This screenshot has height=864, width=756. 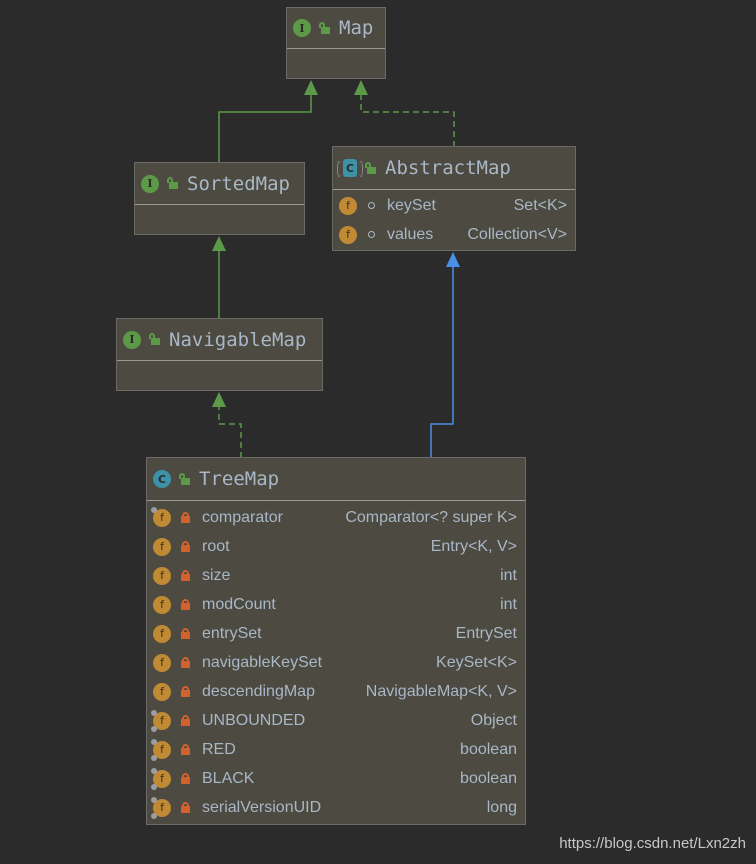 I want to click on arrowhead-sortedmap-to-map, so click(x=311, y=87).